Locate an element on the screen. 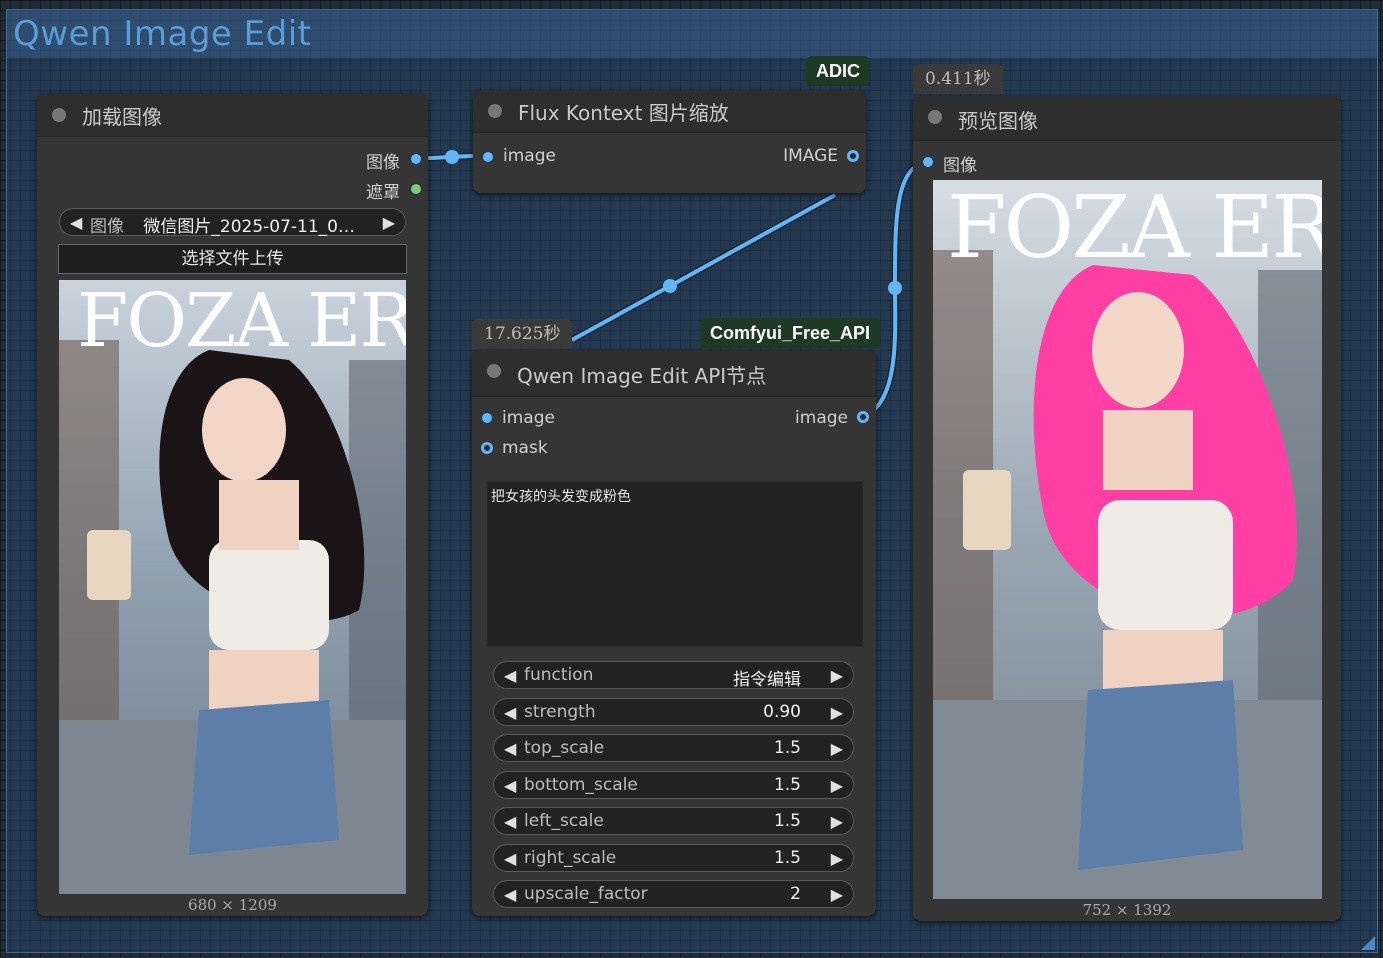 The width and height of the screenshot is (1383, 958). node-title: 加载图像 is located at coordinates (122, 117).